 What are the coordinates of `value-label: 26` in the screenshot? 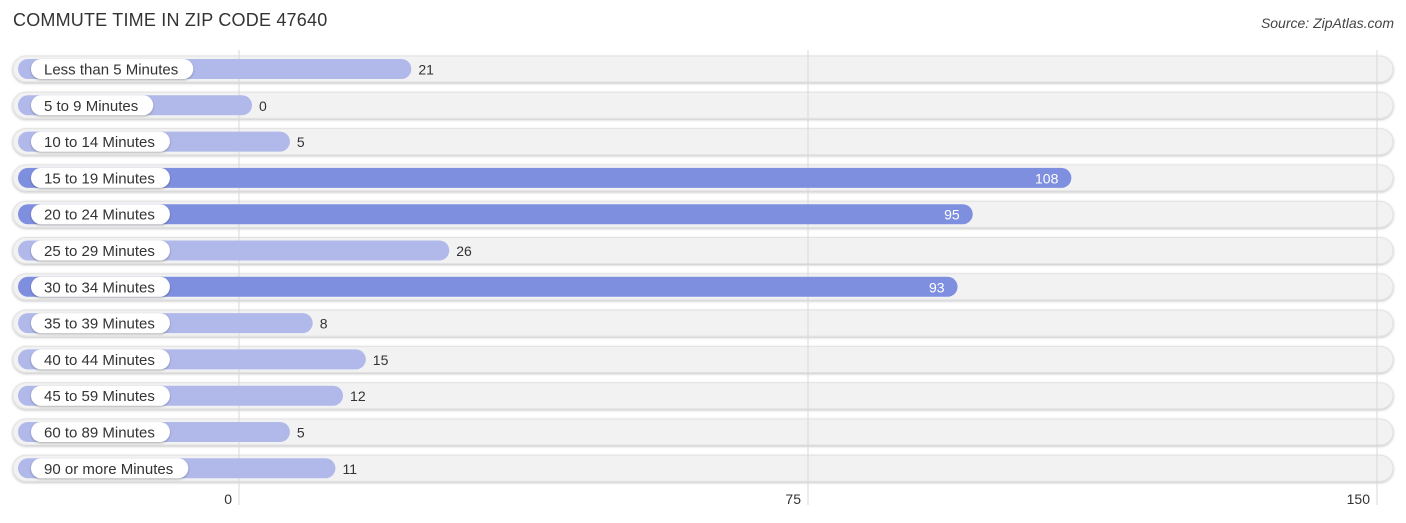 It's located at (464, 251).